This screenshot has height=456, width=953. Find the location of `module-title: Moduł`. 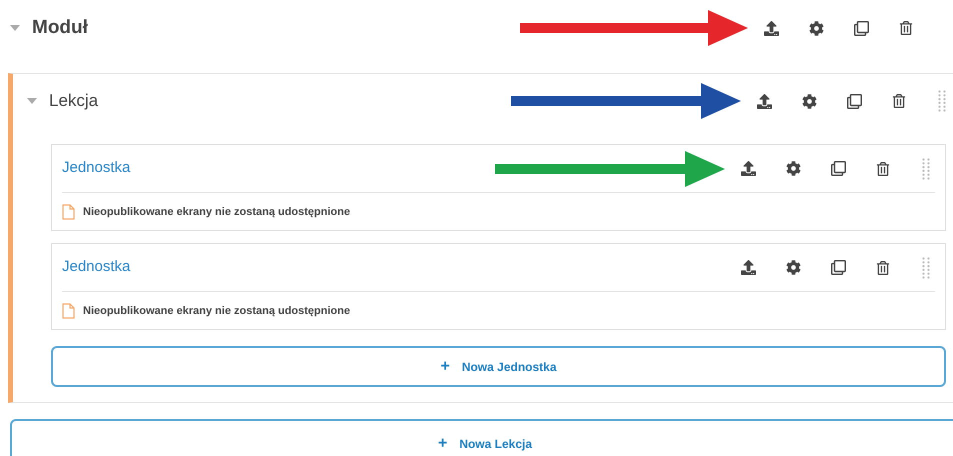

module-title: Moduł is located at coordinates (60, 28).